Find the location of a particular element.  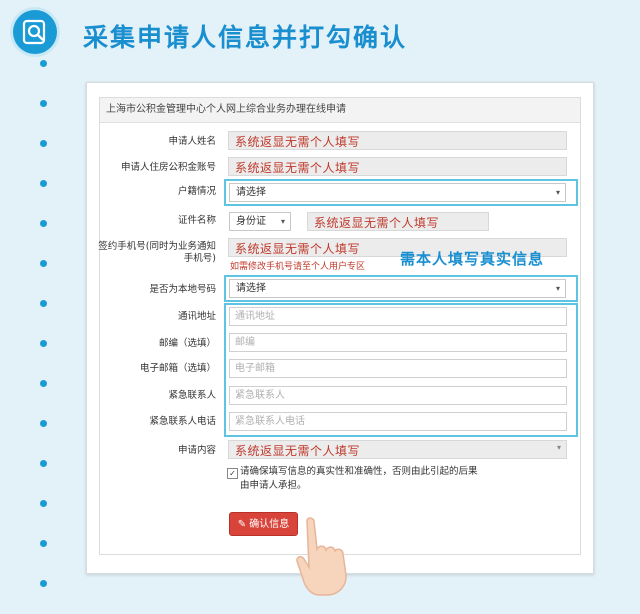

page-title: 采集申请人信息并打勾确认 is located at coordinates (245, 37).